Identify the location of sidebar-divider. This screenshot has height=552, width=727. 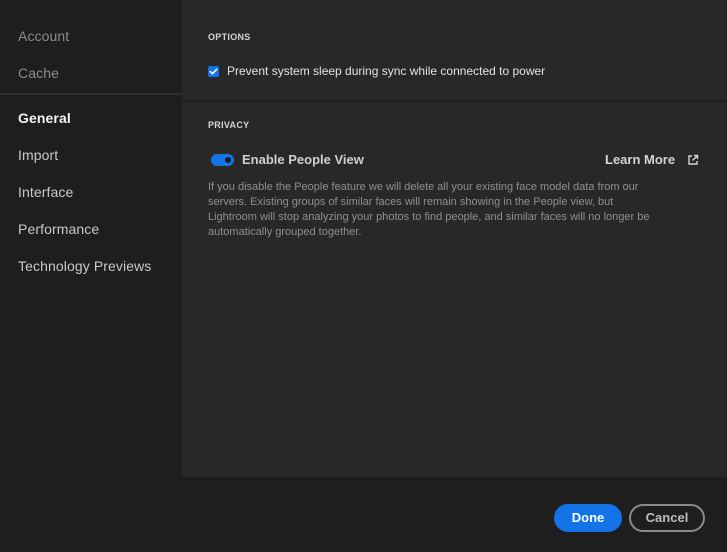
(91, 94).